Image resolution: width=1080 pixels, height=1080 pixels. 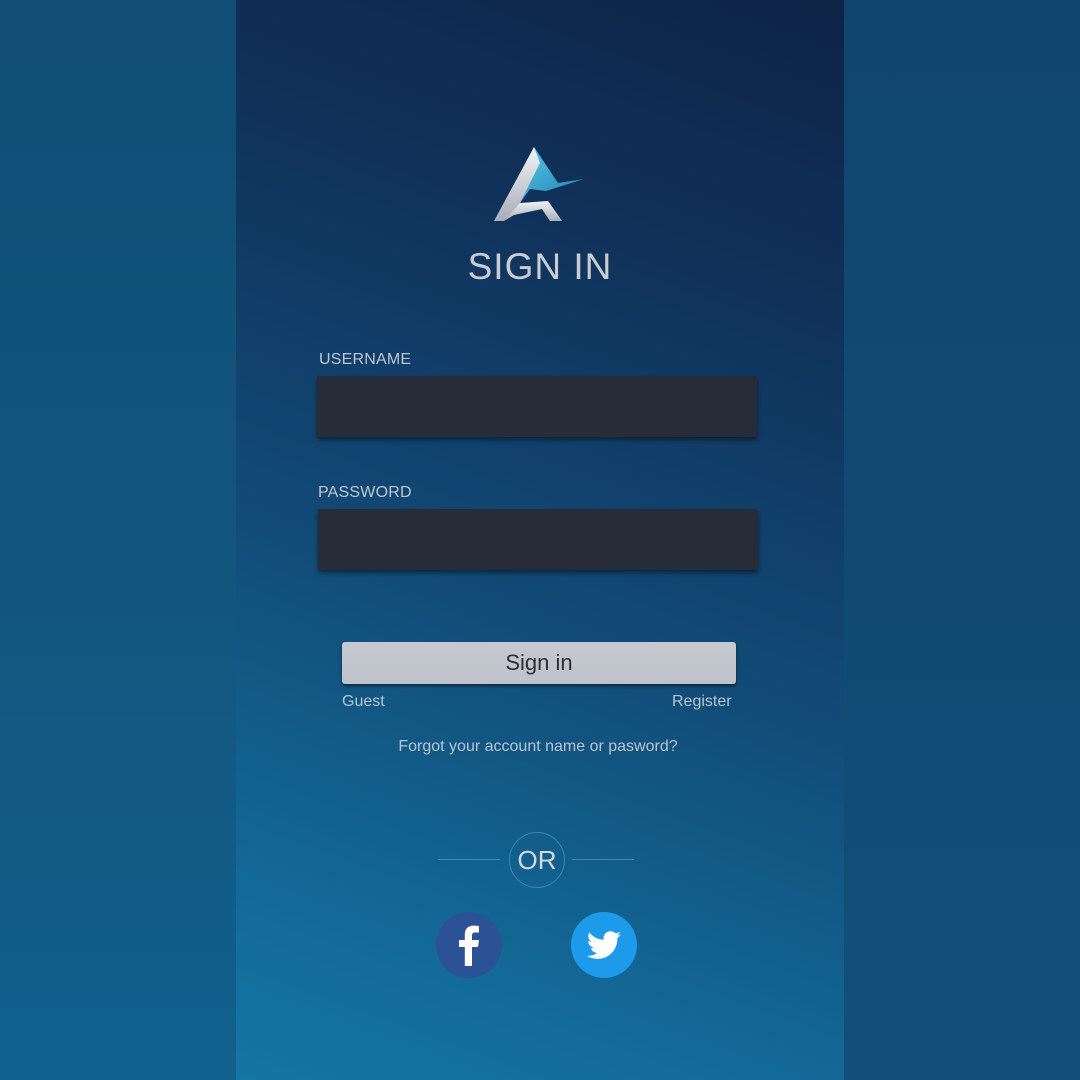 I want to click on register-link: Register, so click(x=702, y=702).